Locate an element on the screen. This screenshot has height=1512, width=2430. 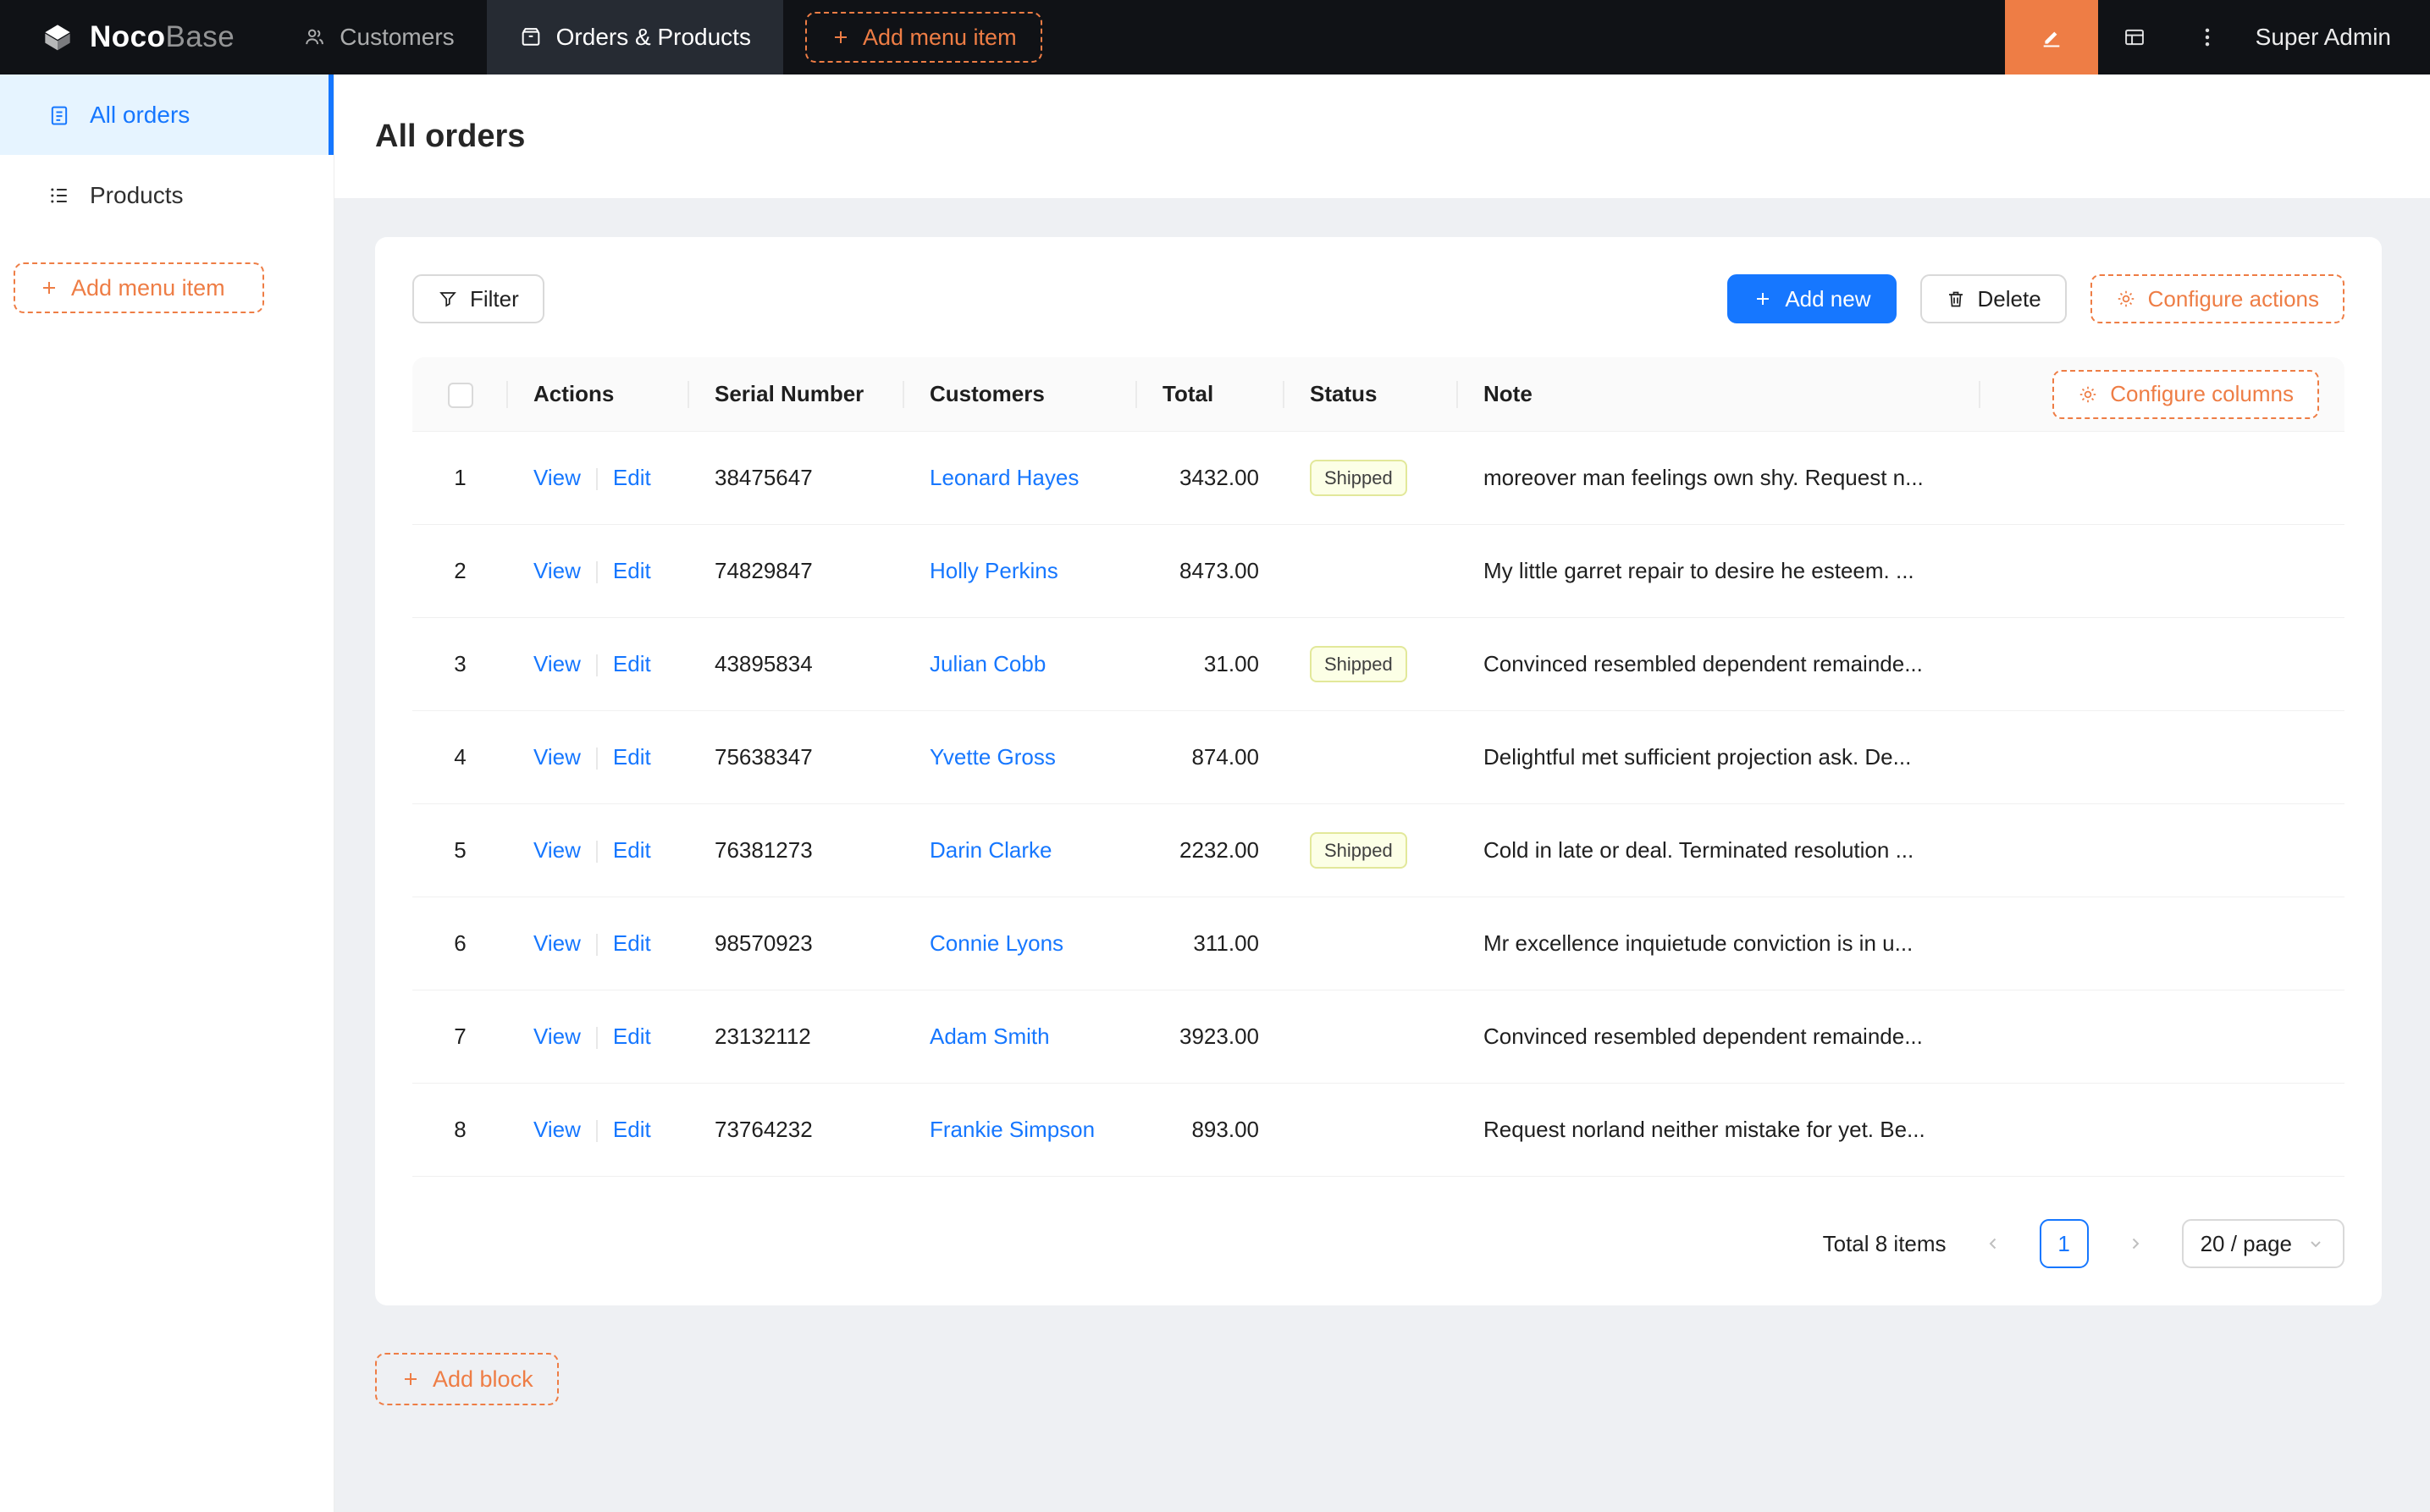
add-menu-item-button-sidebar: Add menu item is located at coordinates (139, 287).